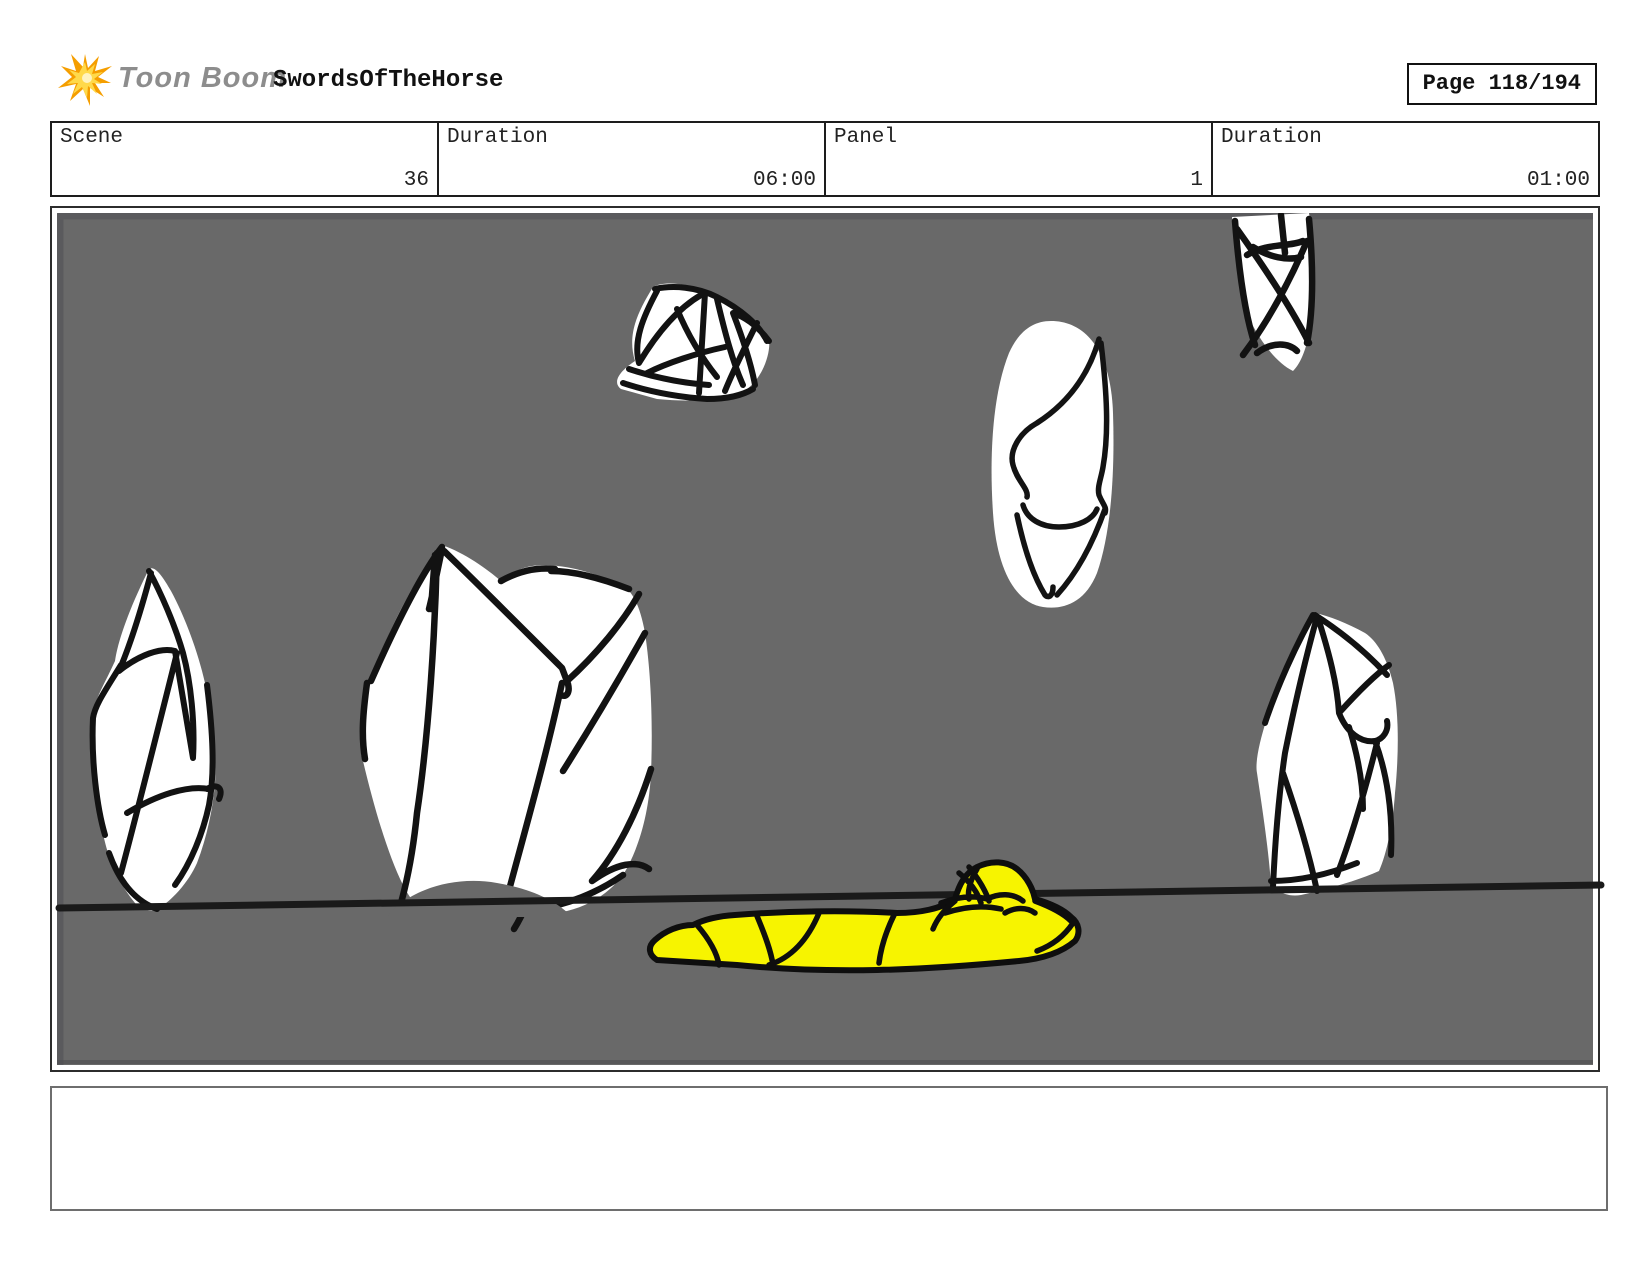 The height and width of the screenshot is (1275, 1650). Describe the element at coordinates (1558, 180) in the screenshot. I see `panel-duration-value: 01:00` at that location.